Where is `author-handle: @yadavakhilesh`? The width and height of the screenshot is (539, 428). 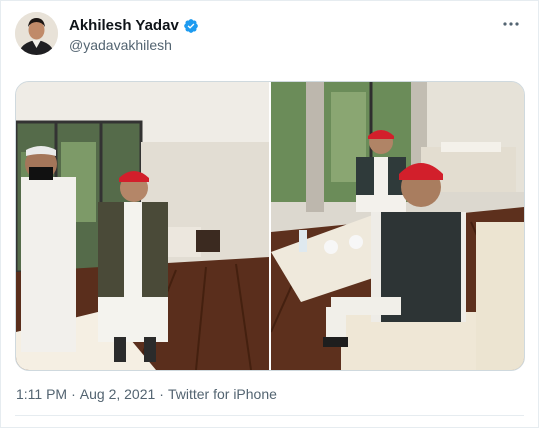
author-handle: @yadavakhilesh is located at coordinates (120, 45).